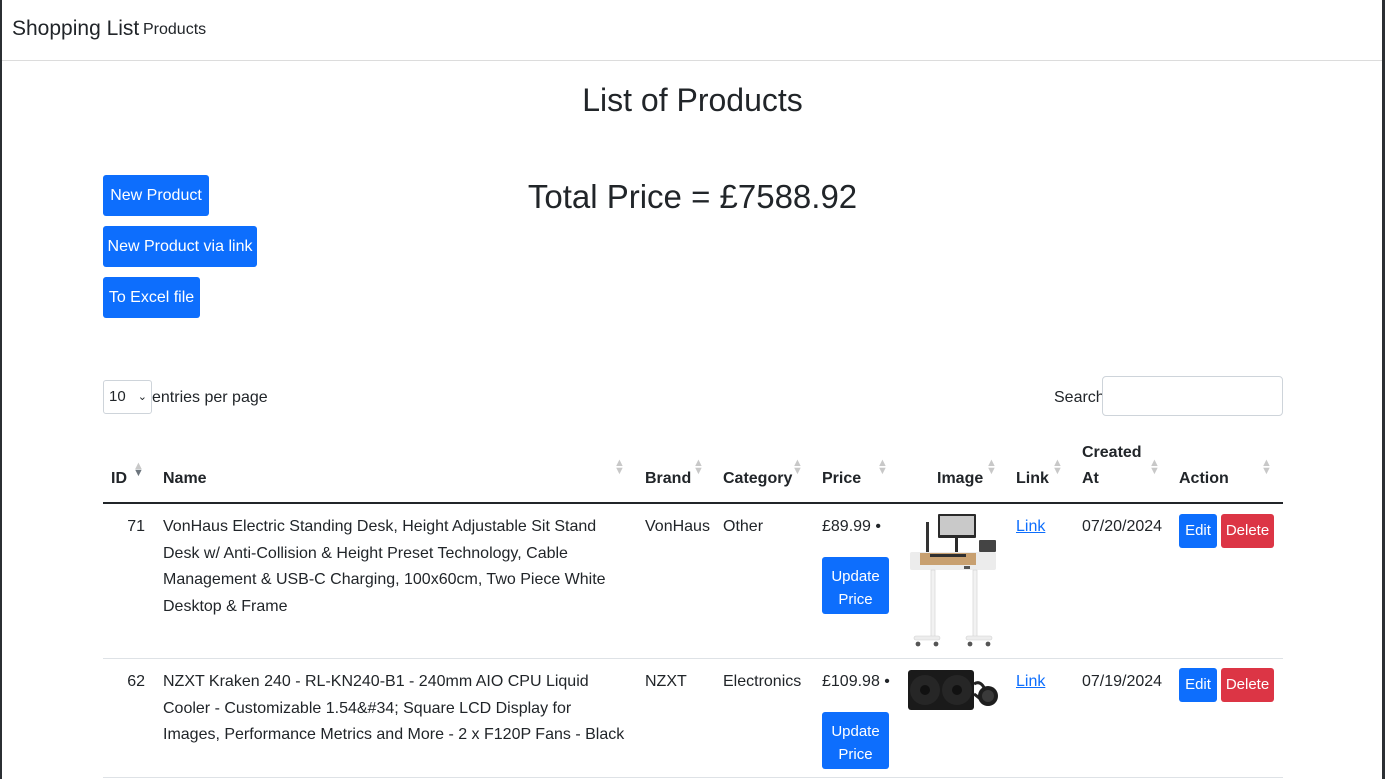 The image size is (1385, 779). I want to click on table-header-divider, so click(693, 503).